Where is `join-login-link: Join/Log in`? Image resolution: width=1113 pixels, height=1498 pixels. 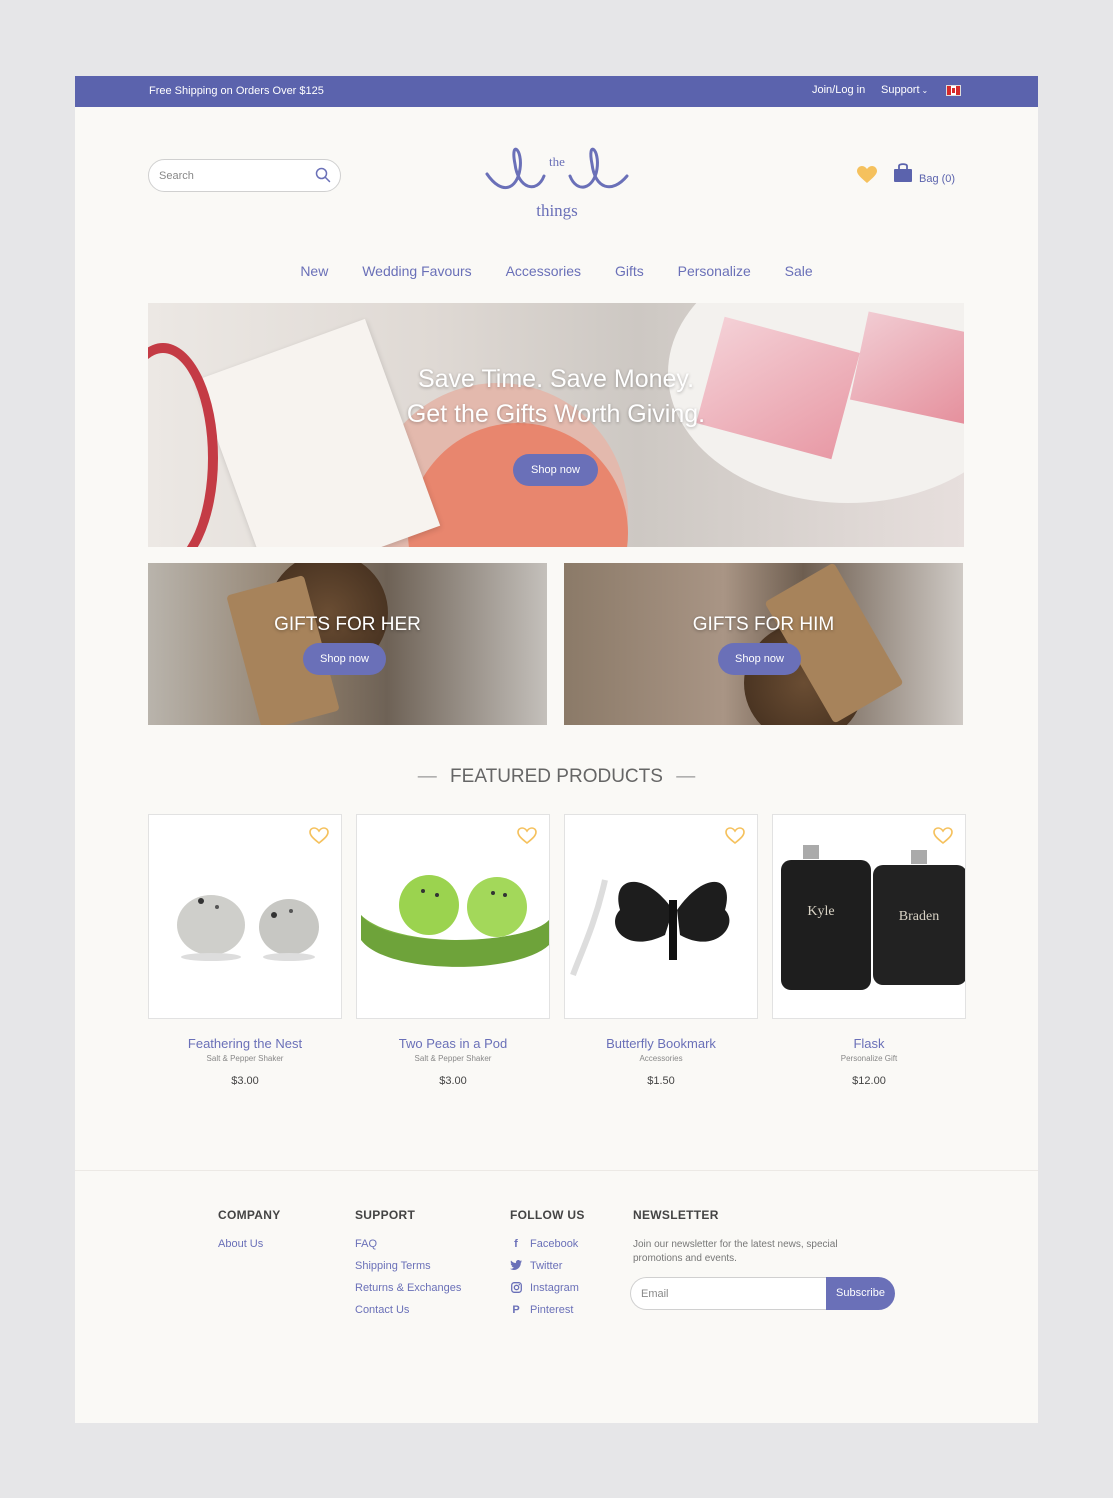
join-login-link: Join/Log in is located at coordinates (838, 90).